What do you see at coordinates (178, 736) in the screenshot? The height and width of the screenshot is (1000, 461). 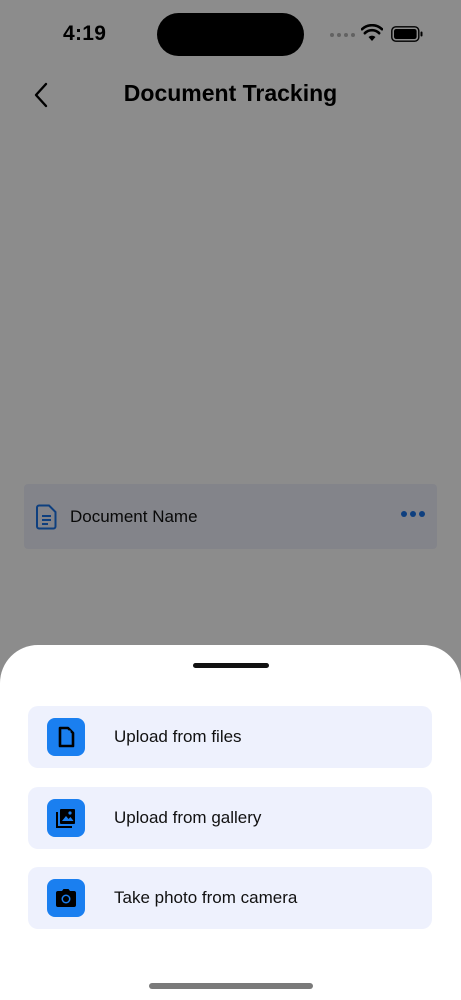 I see `option-label: Upload from files` at bounding box center [178, 736].